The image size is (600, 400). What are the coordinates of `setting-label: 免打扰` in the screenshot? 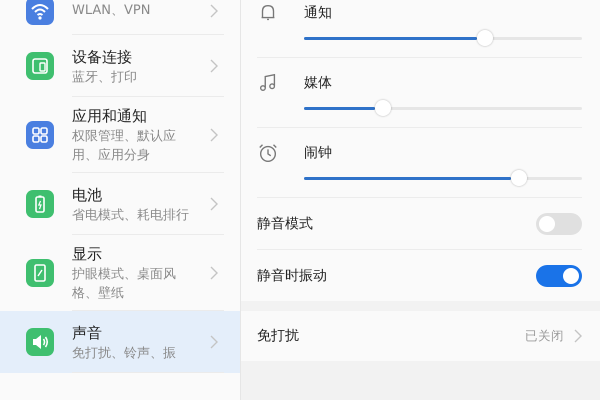 It's located at (278, 336).